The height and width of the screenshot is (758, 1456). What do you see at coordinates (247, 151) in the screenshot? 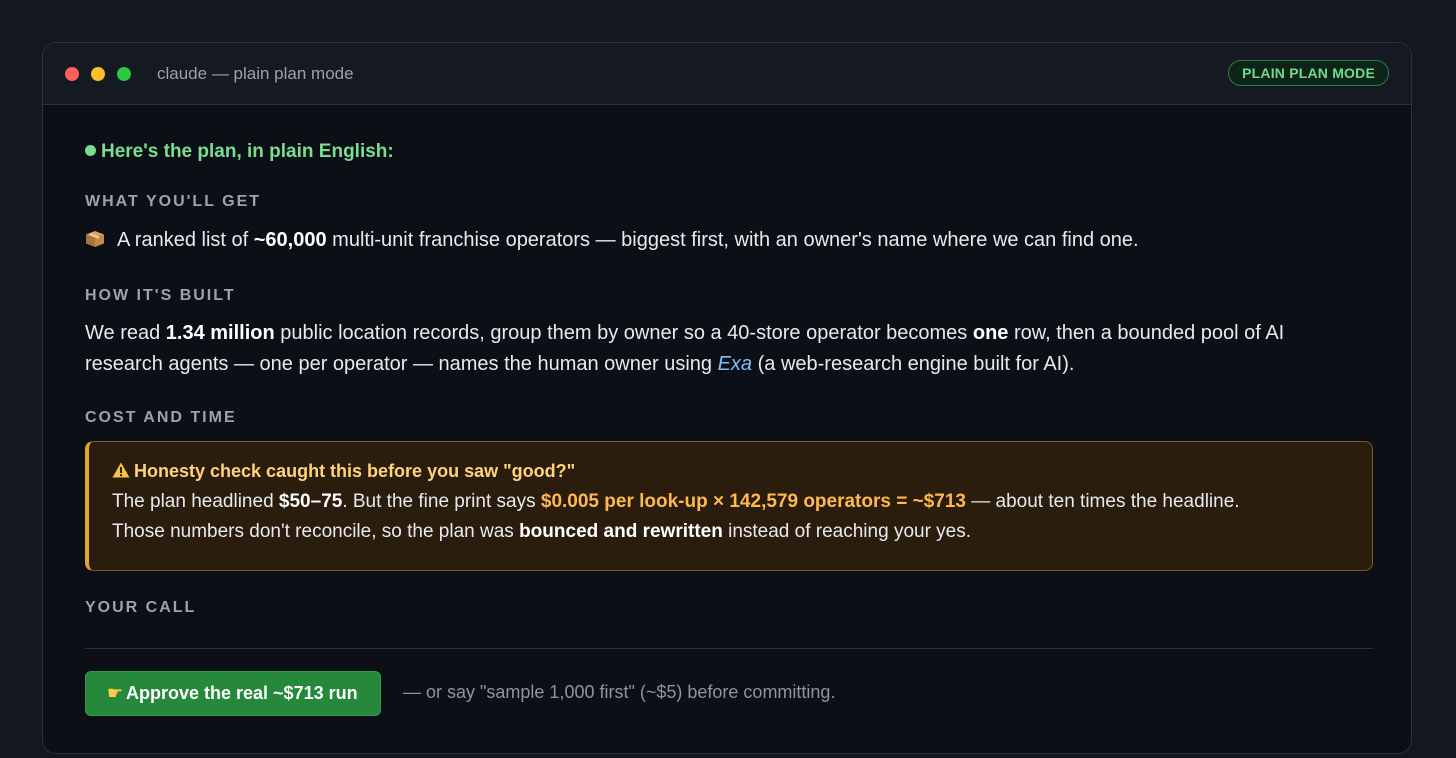
I see `plan-intro-text: Here's the plan, in plain English:` at bounding box center [247, 151].